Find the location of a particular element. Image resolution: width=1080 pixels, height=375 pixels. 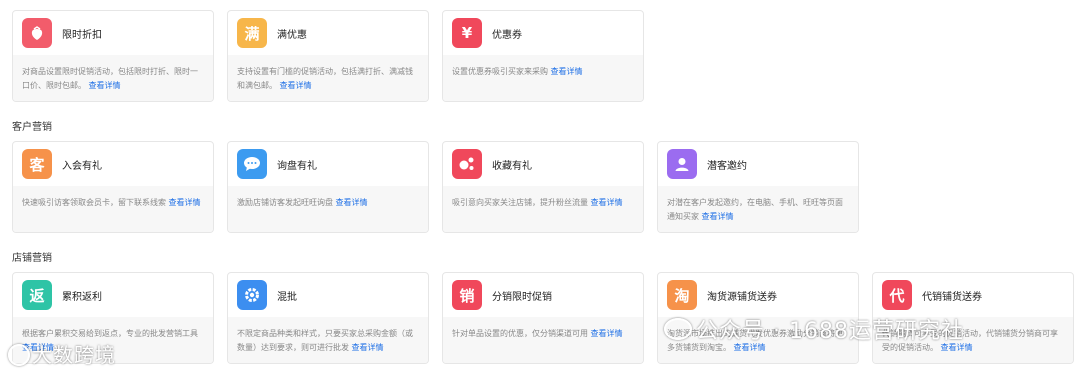

ke-character-icon: 客 is located at coordinates (37, 164).